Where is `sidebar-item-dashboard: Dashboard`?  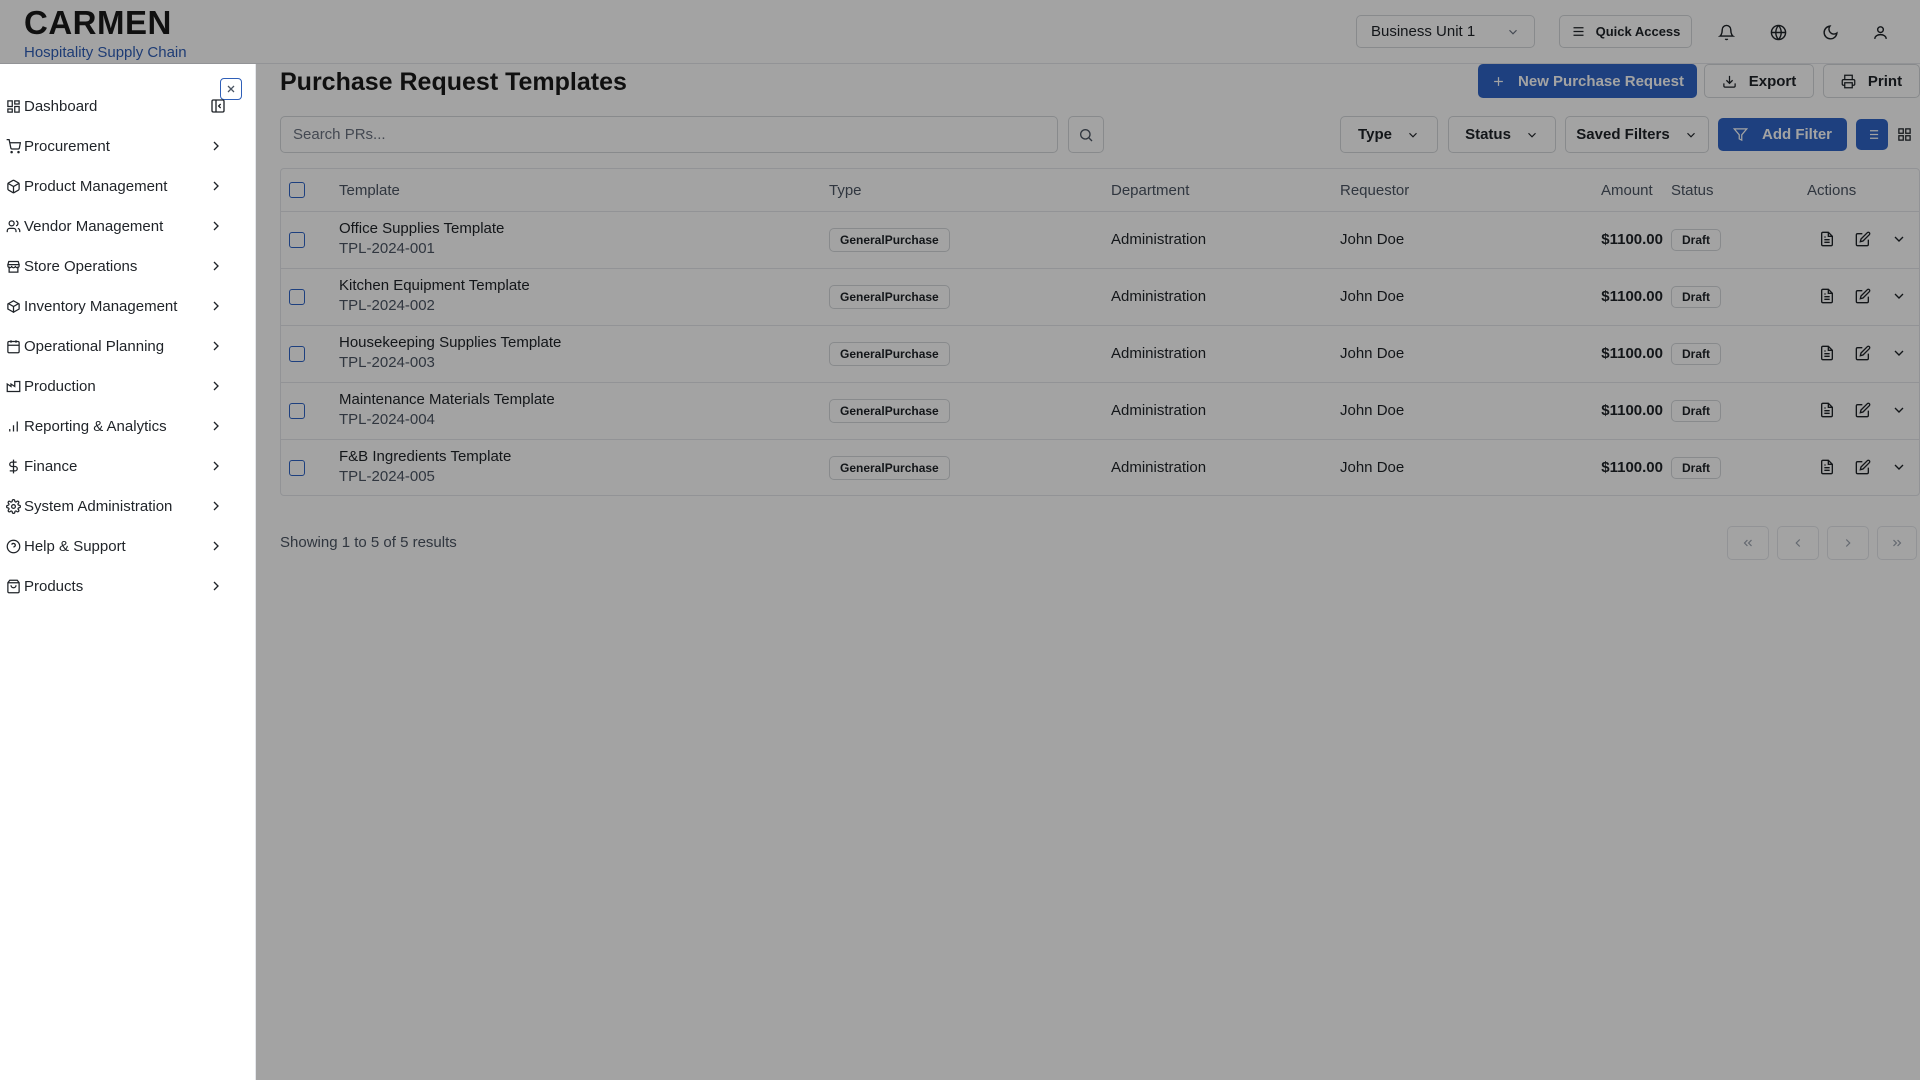 sidebar-item-dashboard: Dashboard is located at coordinates (118, 106).